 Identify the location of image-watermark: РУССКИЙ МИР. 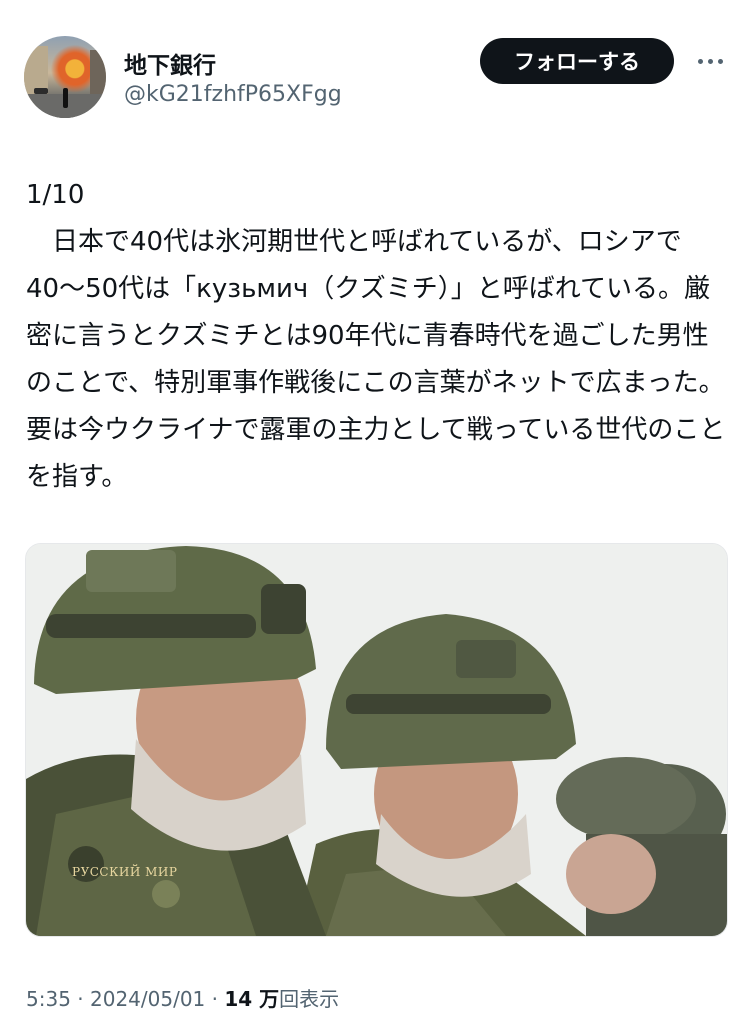
(125, 872).